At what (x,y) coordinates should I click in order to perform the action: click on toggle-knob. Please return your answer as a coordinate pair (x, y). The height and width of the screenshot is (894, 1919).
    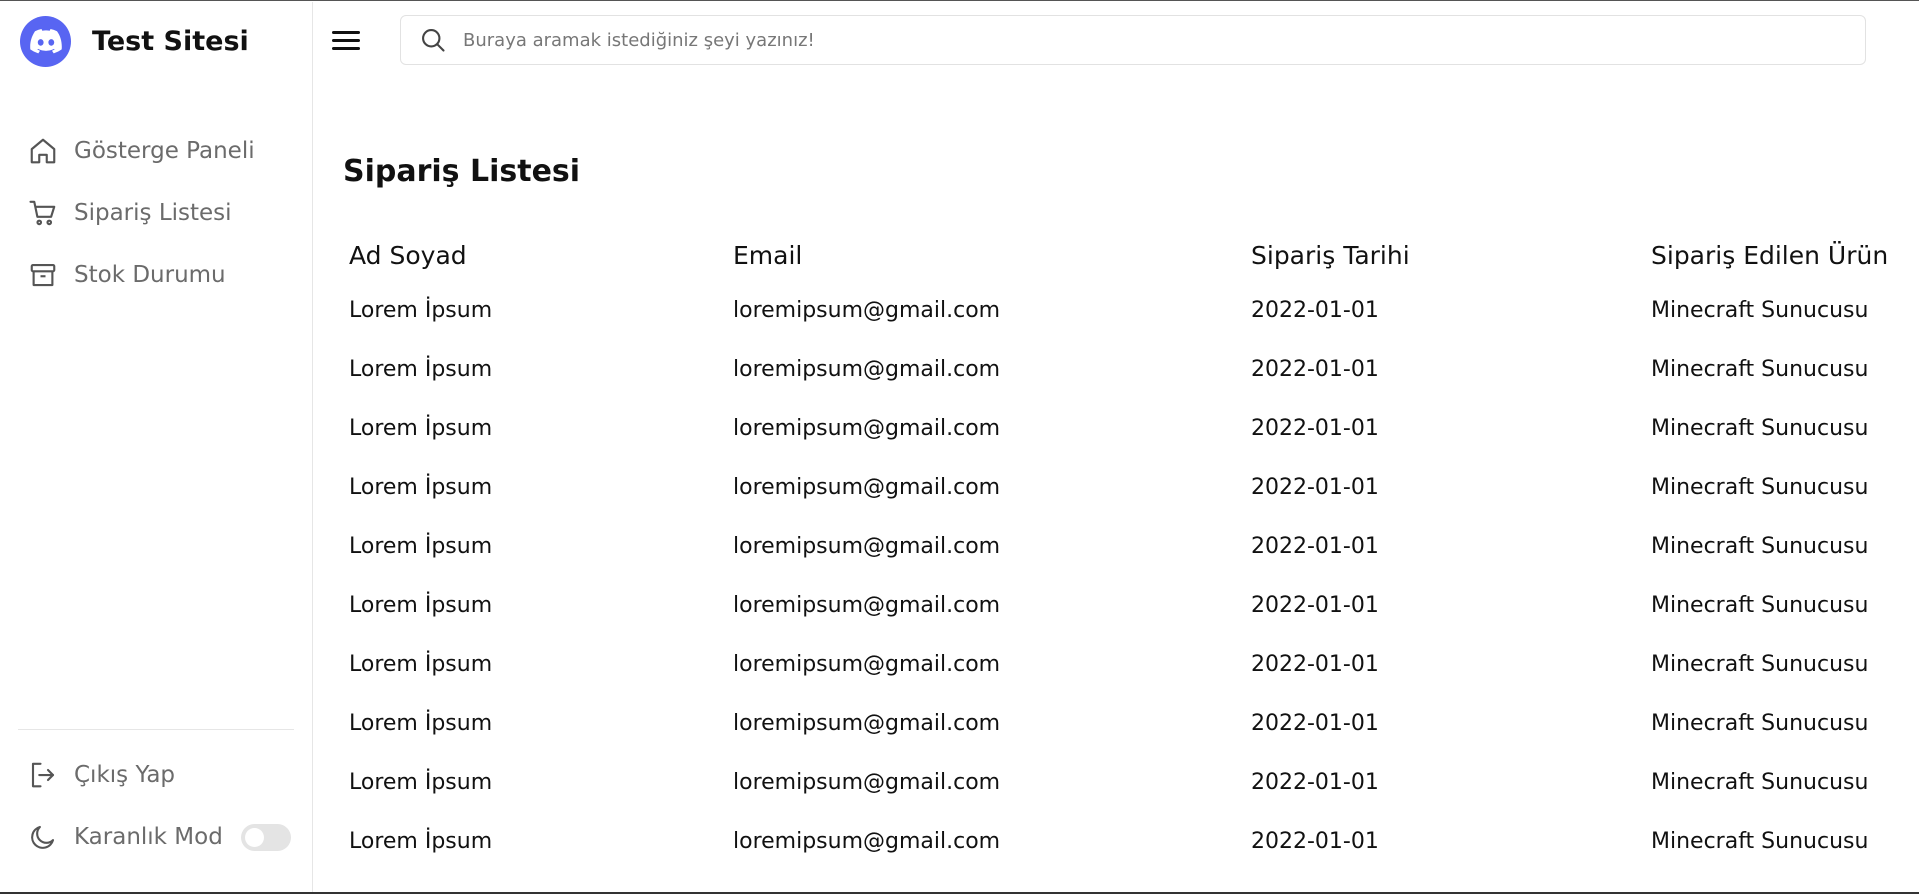
    Looking at the image, I should click on (254, 837).